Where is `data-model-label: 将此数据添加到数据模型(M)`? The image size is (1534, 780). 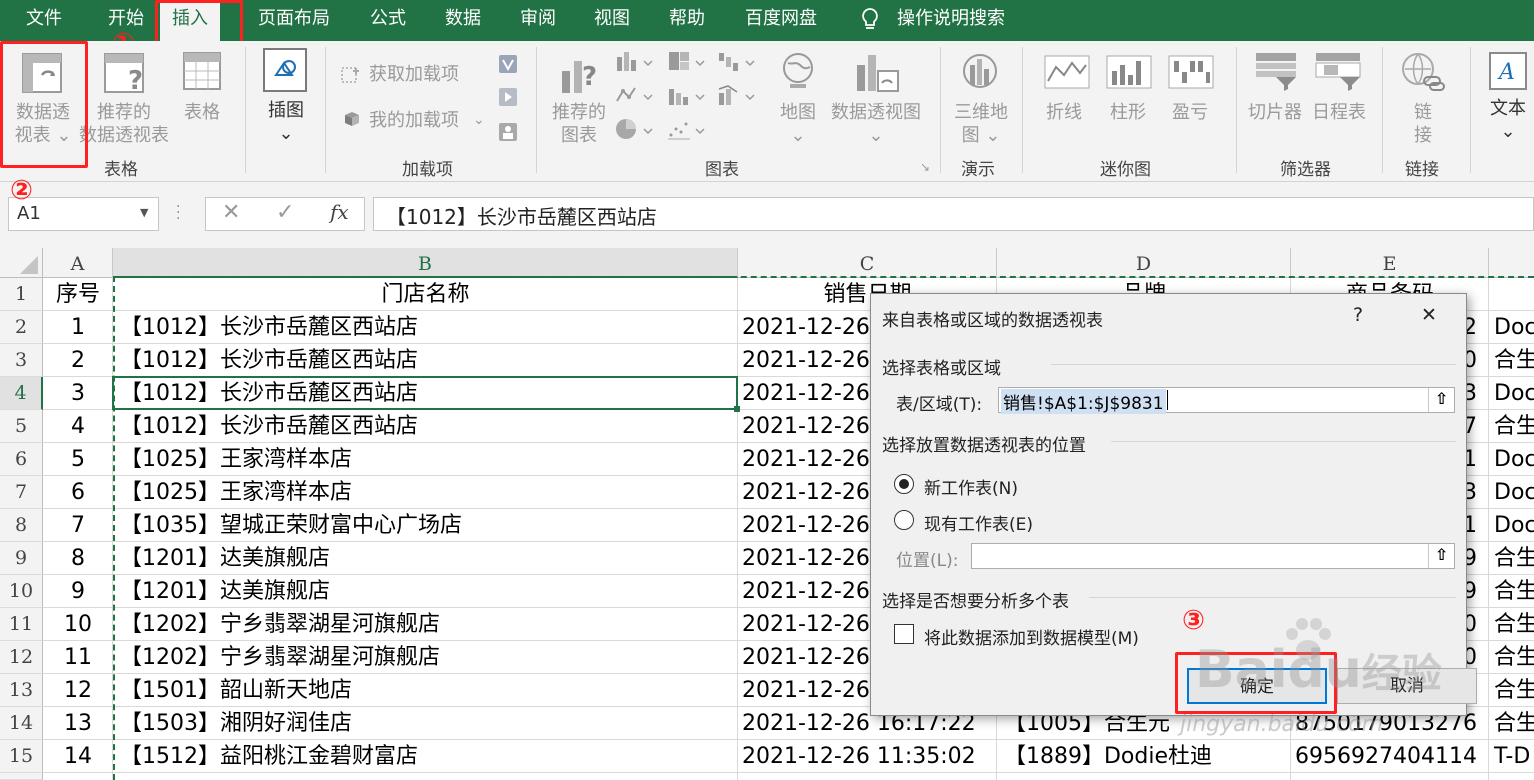
data-model-label: 将此数据添加到数据模型(M) is located at coordinates (1031, 636).